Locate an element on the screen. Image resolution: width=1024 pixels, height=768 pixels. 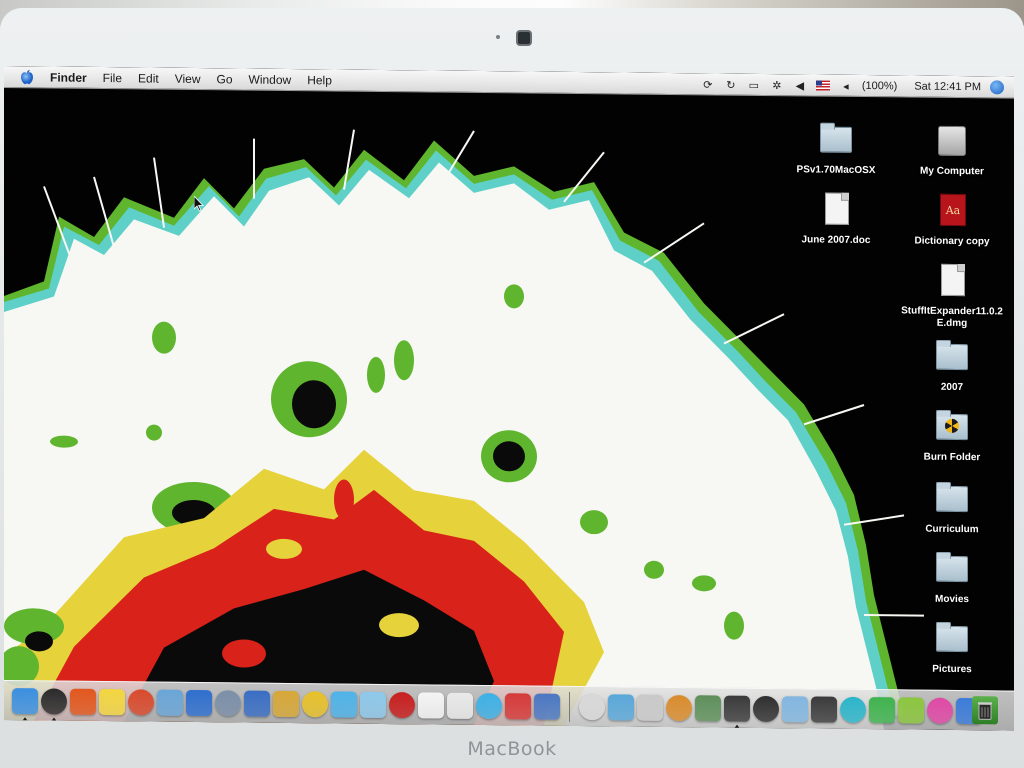
tool-dock-icon is located at coordinates (795, 708).